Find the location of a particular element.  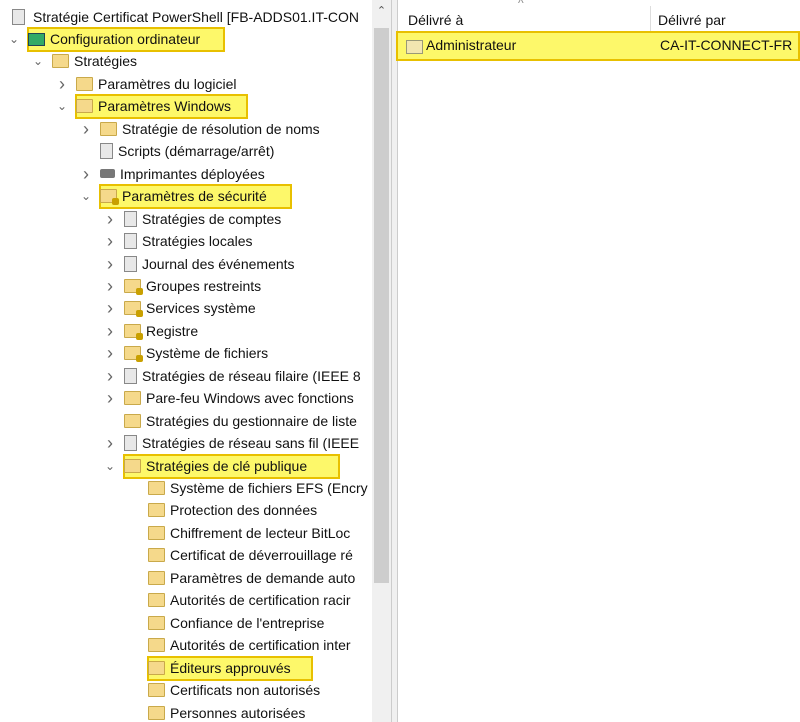

tree-item: › Stratégies locales is located at coordinates (178, 241).